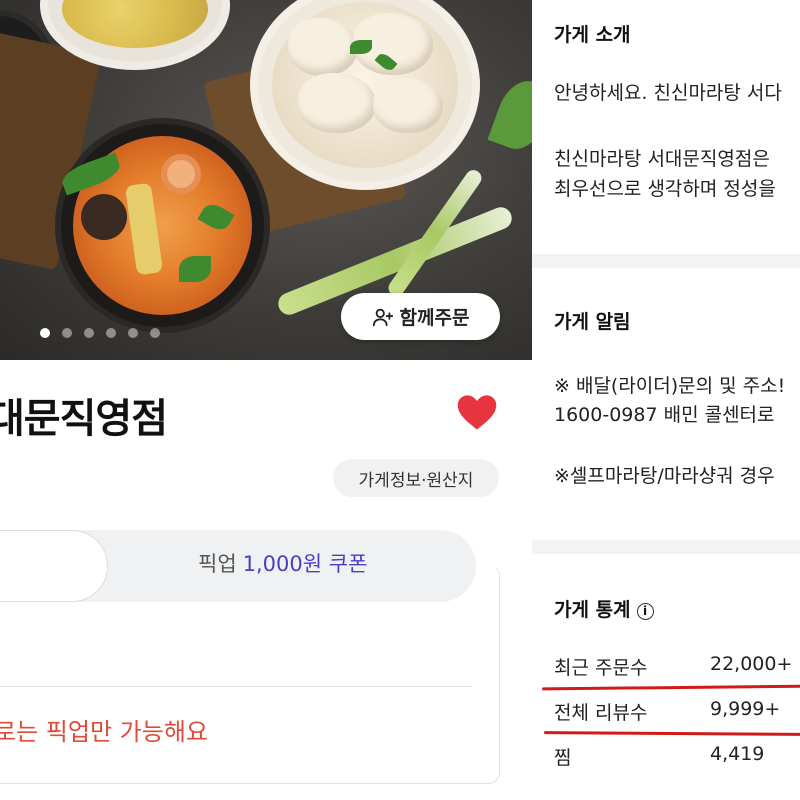 This screenshot has width=800, height=800. Describe the element at coordinates (100, 333) in the screenshot. I see `carousel-indicator` at that location.